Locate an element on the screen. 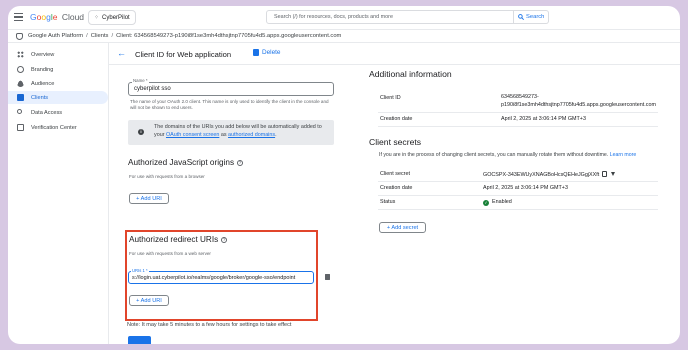  client-secret-label: Client secret is located at coordinates (395, 174).